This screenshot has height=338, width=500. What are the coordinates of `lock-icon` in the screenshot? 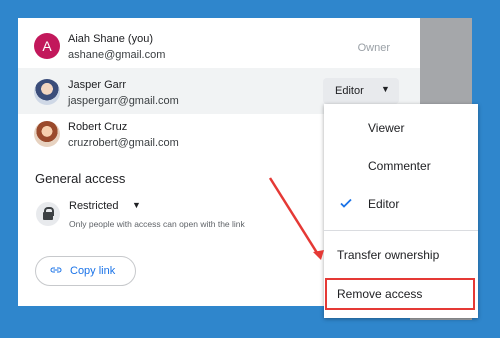 It's located at (48, 214).